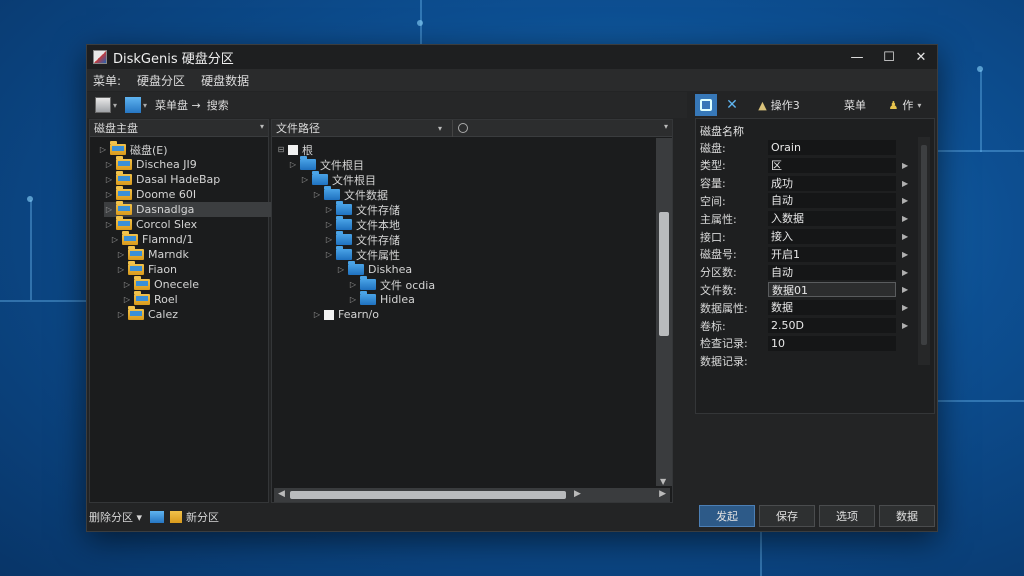 The image size is (1024, 576). What do you see at coordinates (855, 105) in the screenshot?
I see `tab-menu: 菜单` at bounding box center [855, 105].